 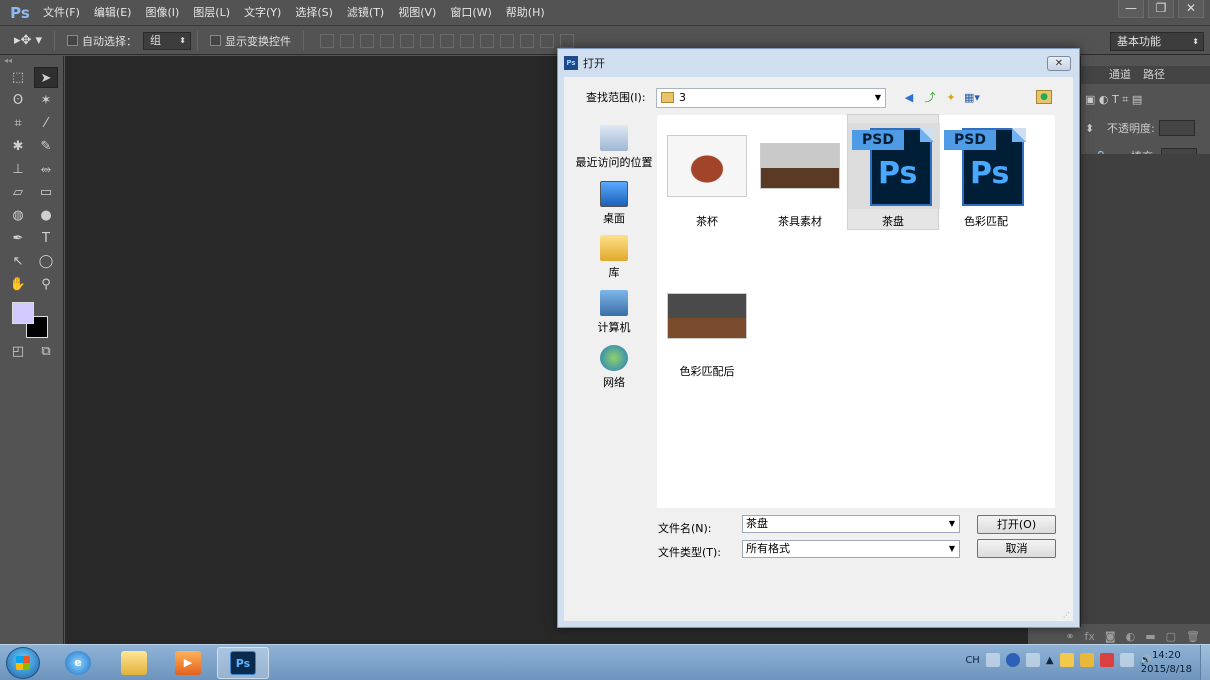 I want to click on history-brush-tool-icon: ⥈, so click(x=46, y=169).